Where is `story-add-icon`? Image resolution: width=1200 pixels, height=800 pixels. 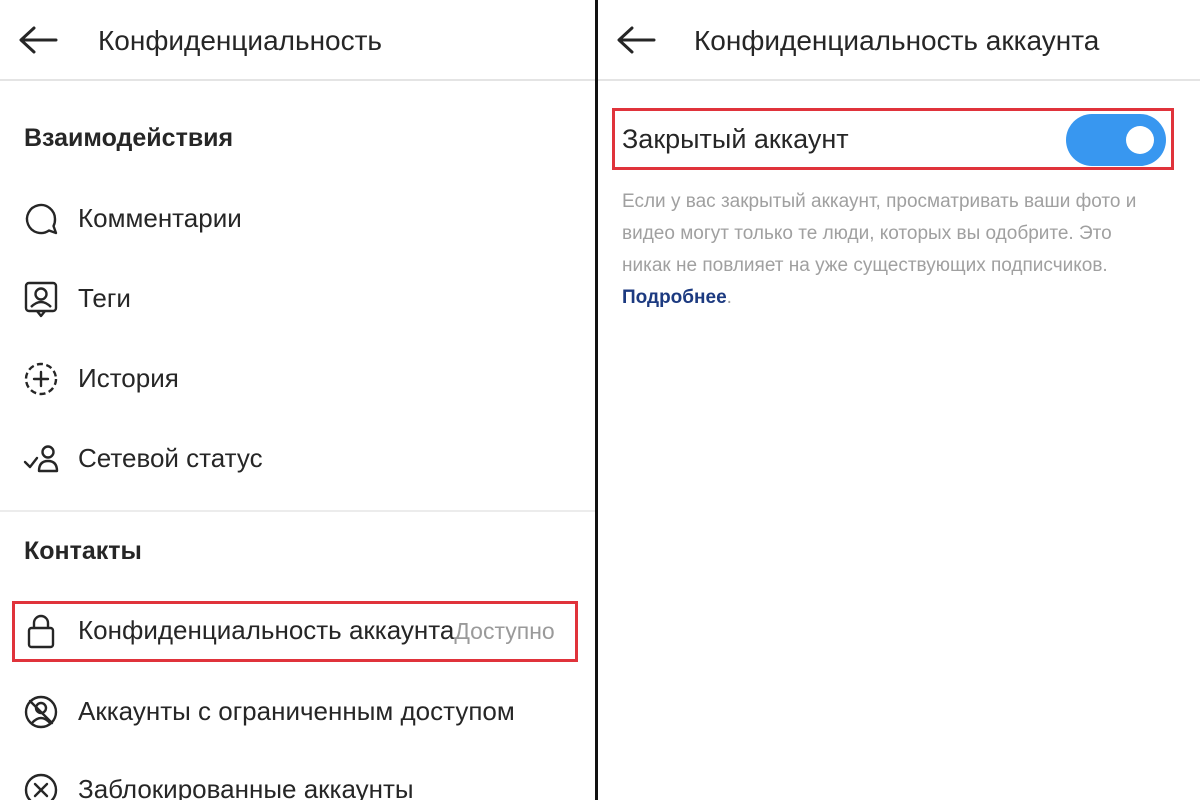
story-add-icon is located at coordinates (41, 379).